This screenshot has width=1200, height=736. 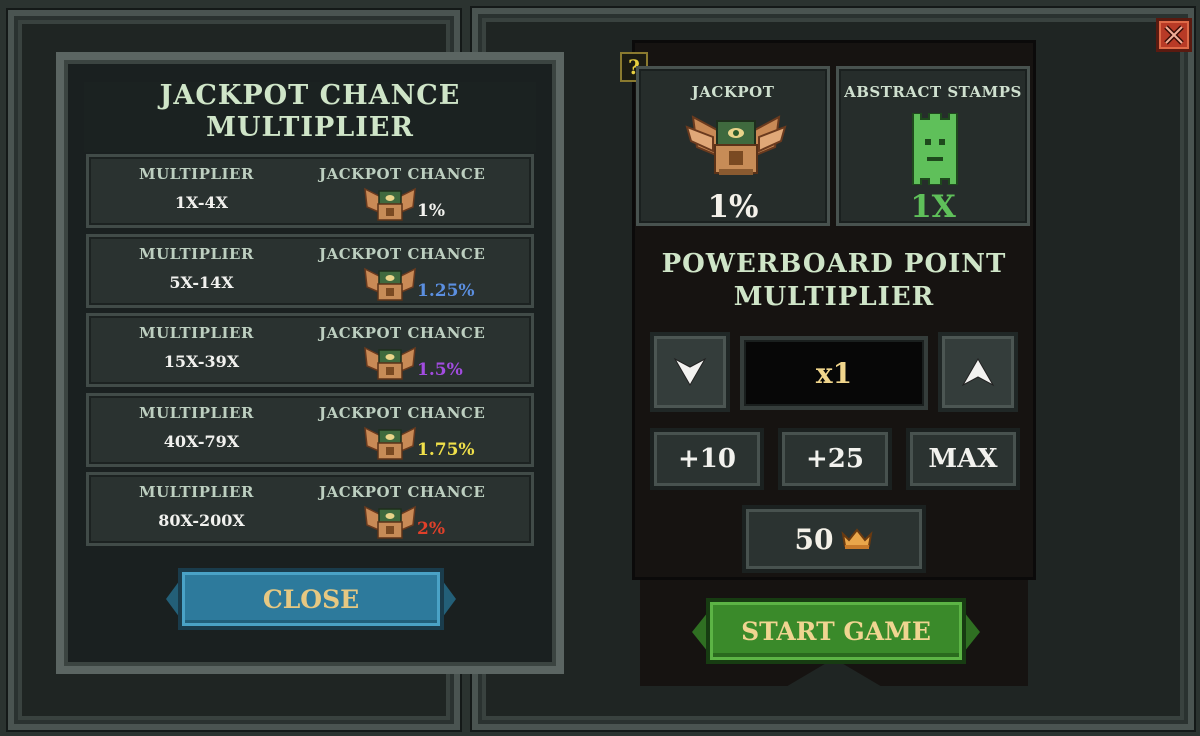 What do you see at coordinates (310, 271) in the screenshot?
I see `multiplier-row: MULTIPLIER JACKPOT CHANCE 5X-14X 1.25%` at bounding box center [310, 271].